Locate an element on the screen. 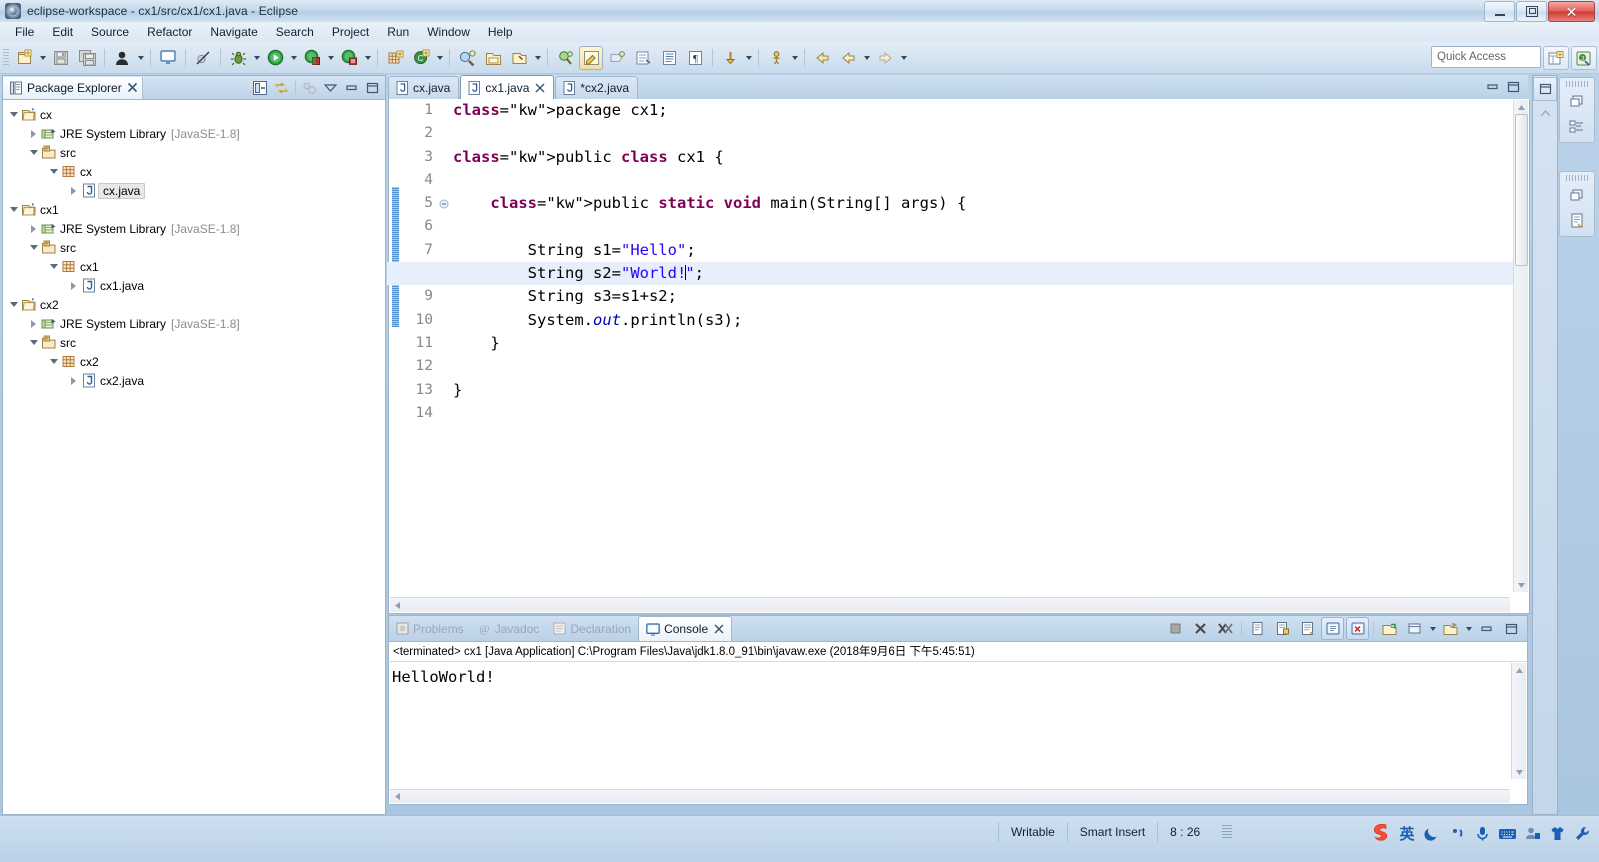  ime-mode-label: 英 is located at coordinates (1407, 833).